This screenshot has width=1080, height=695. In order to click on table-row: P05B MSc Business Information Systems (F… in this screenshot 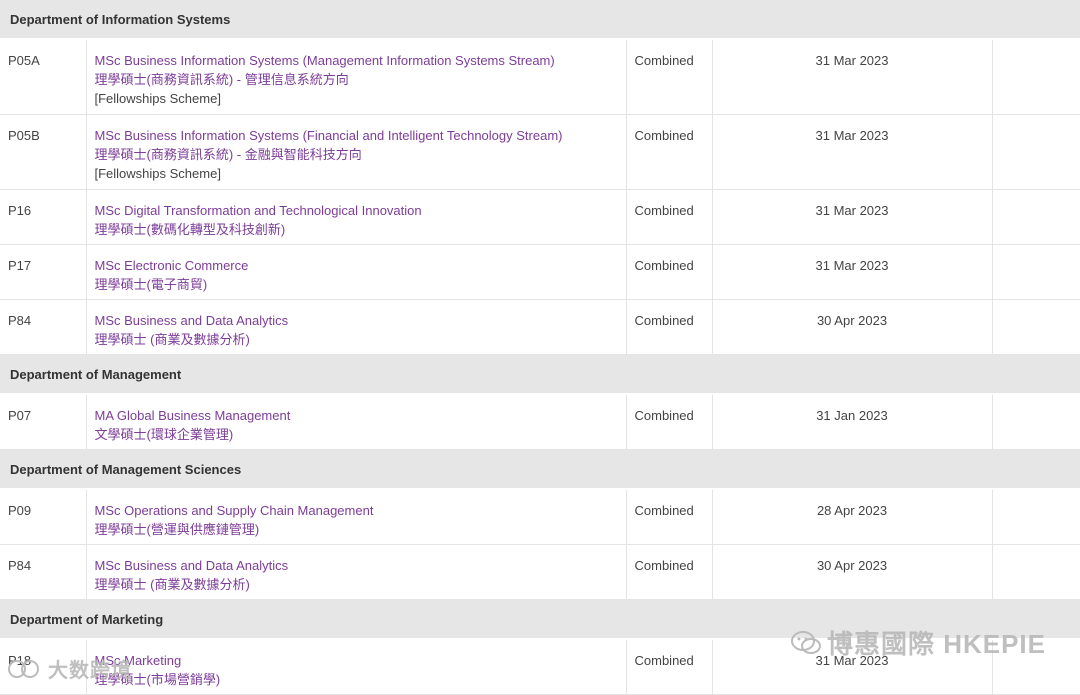, I will do `click(540, 152)`.